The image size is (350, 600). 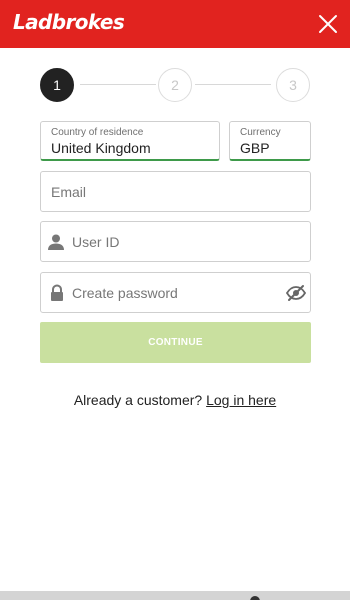 I want to click on step-2: 2, so click(x=175, y=85).